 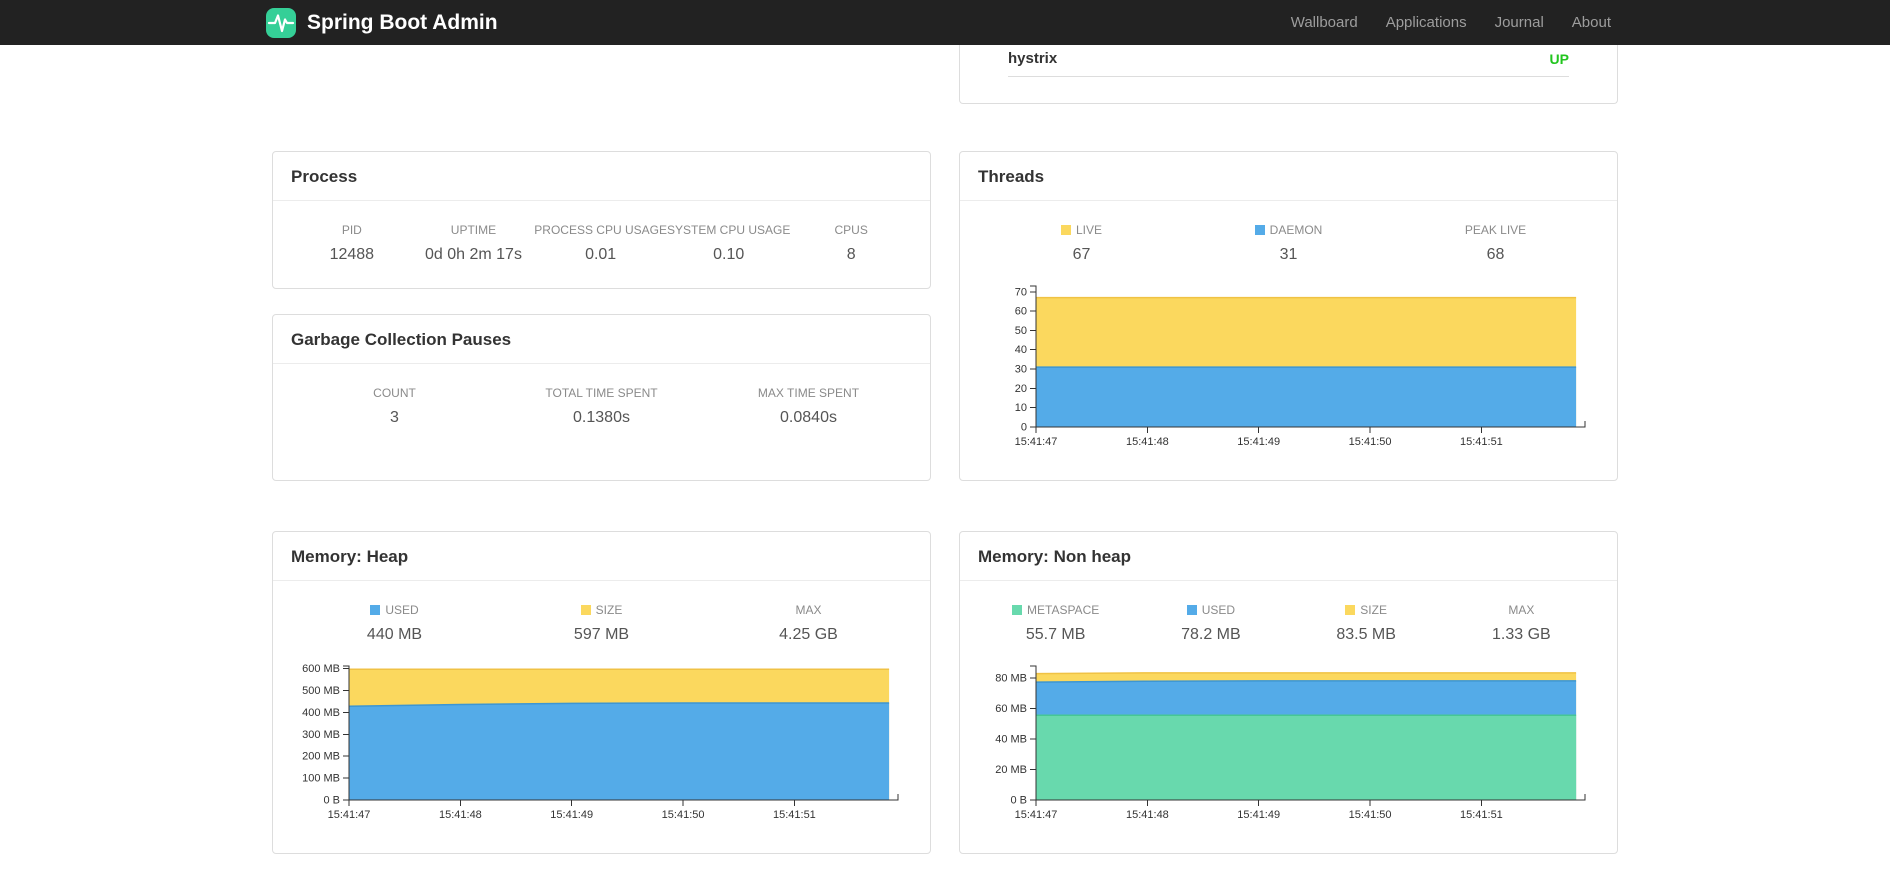 What do you see at coordinates (1521, 623) in the screenshot?
I see `legend-item-nonheap-max: MAX 1.33 GB` at bounding box center [1521, 623].